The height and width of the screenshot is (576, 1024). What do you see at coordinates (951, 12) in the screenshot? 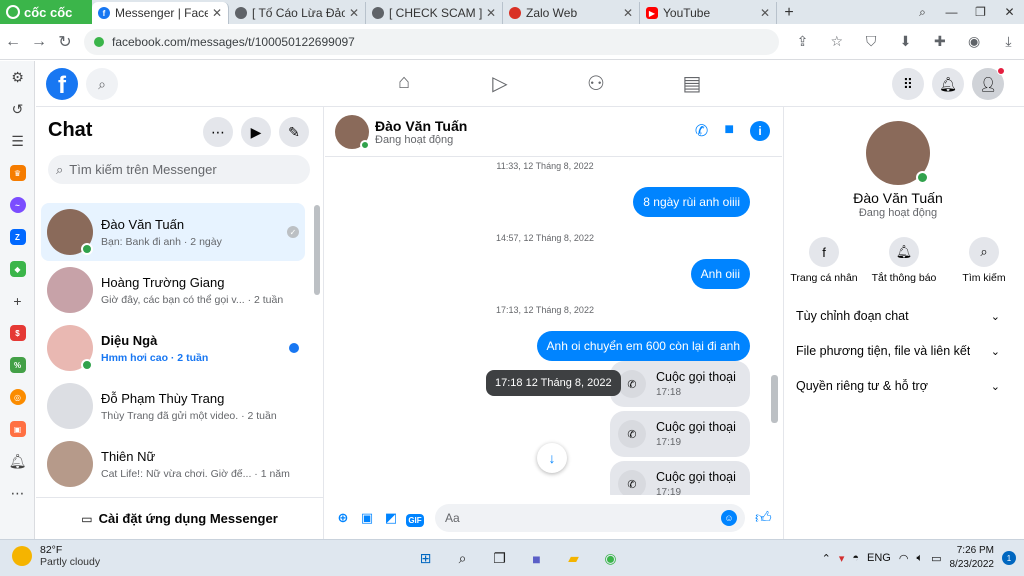
I see `minimize-button: —` at bounding box center [951, 12].